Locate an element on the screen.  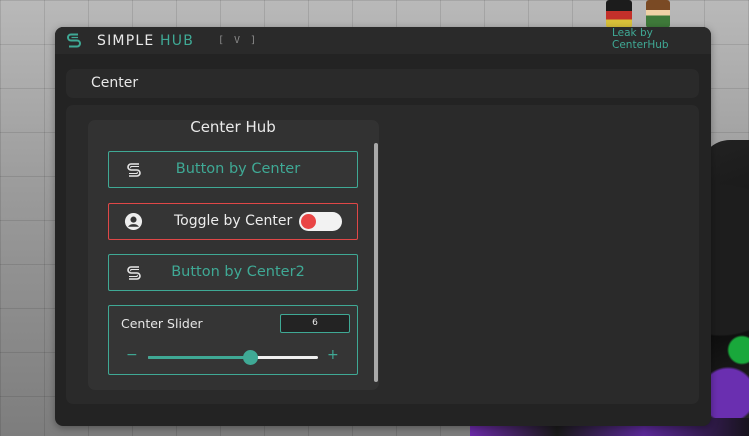
button-by-center2: Button by Center2 is located at coordinates (233, 272).